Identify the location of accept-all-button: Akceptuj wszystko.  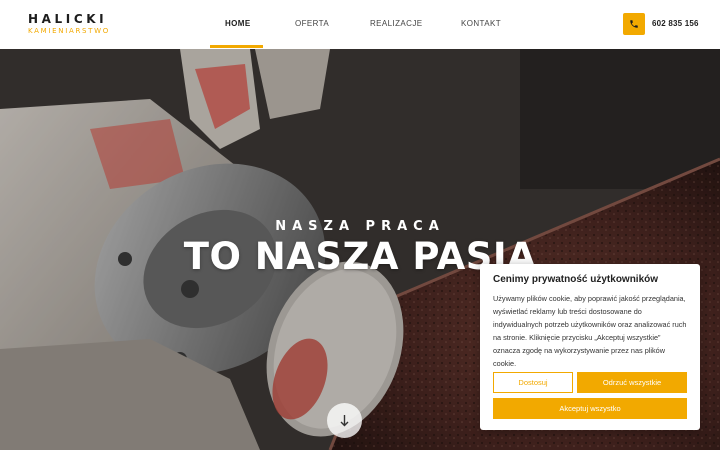
(590, 408).